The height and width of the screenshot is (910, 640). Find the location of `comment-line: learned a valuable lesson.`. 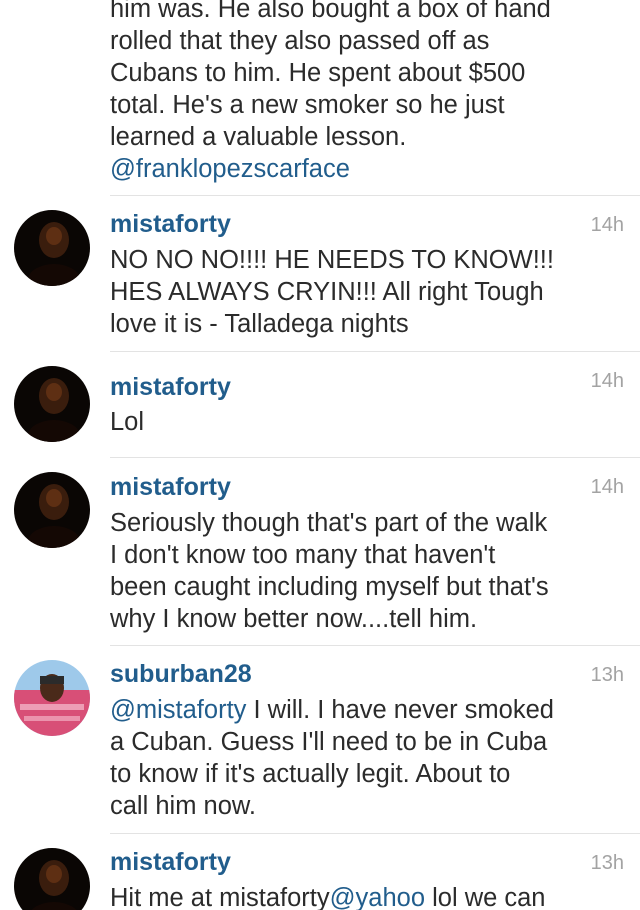

comment-line: learned a valuable lesson. is located at coordinates (258, 137).